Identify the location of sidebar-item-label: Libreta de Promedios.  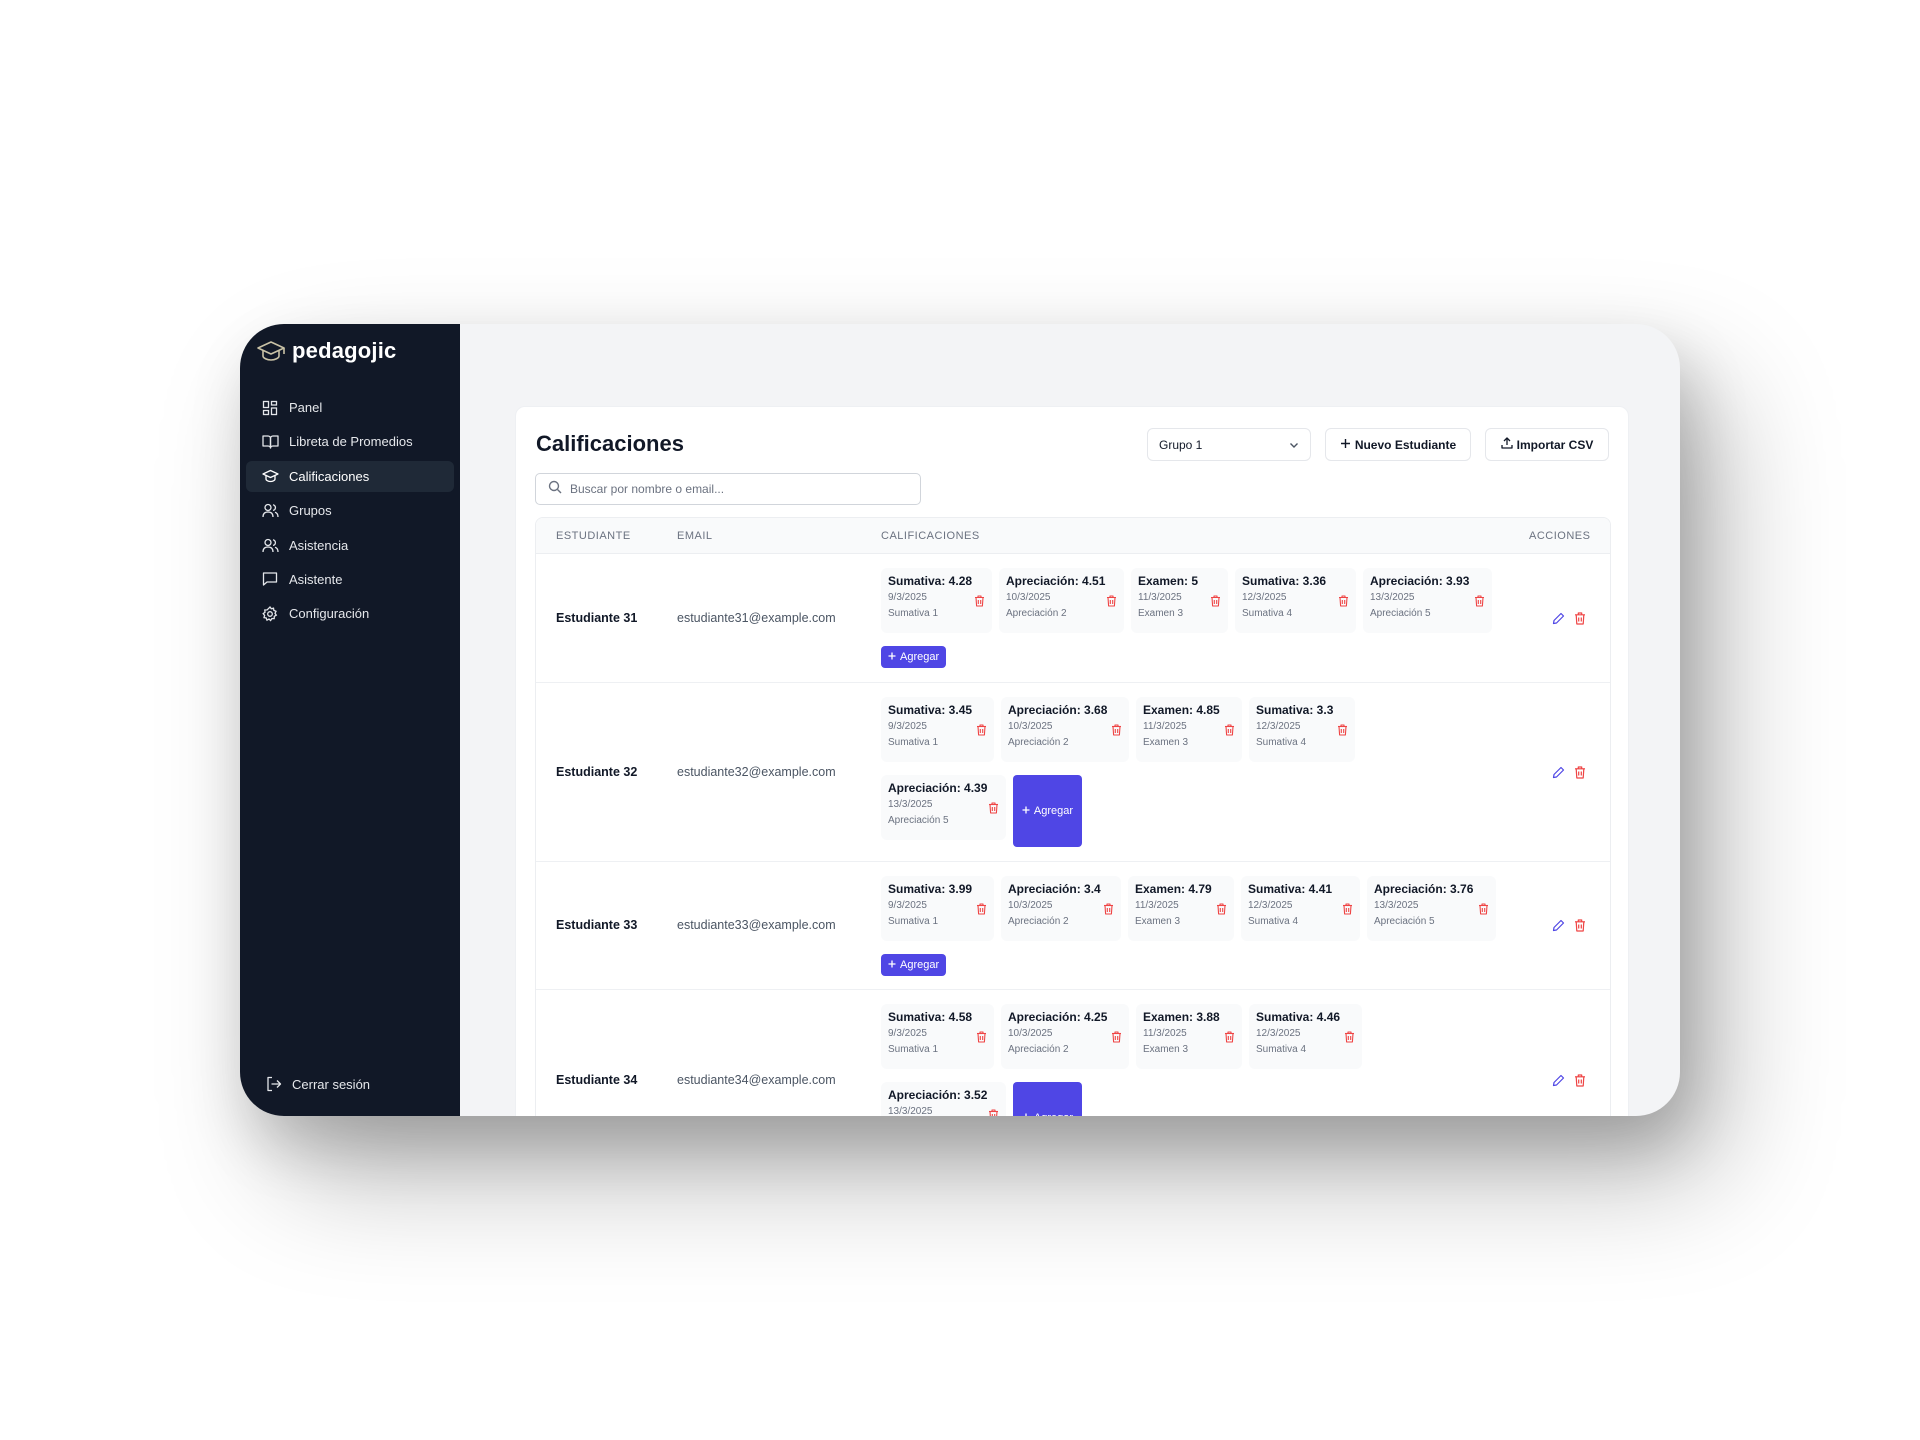
(351, 442).